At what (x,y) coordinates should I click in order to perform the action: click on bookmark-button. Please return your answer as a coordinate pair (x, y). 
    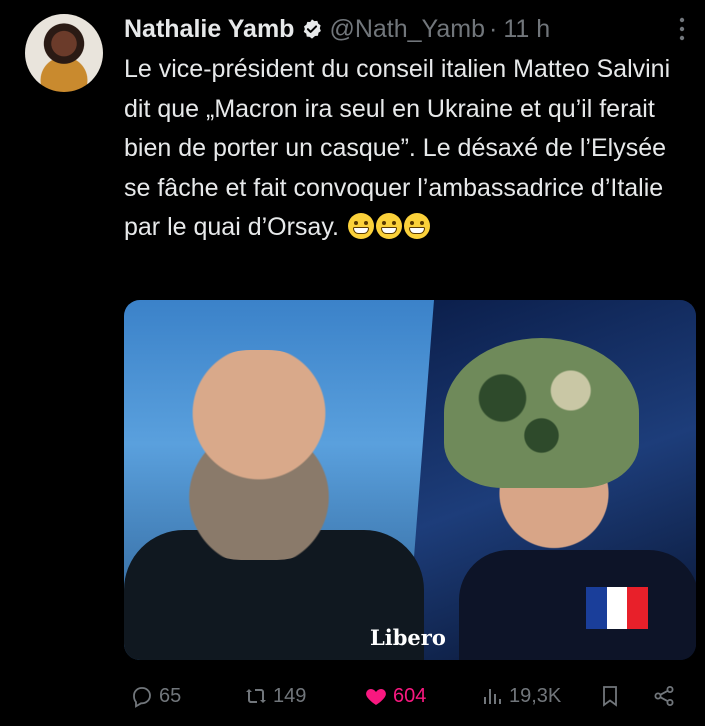
    Looking at the image, I should click on (612, 696).